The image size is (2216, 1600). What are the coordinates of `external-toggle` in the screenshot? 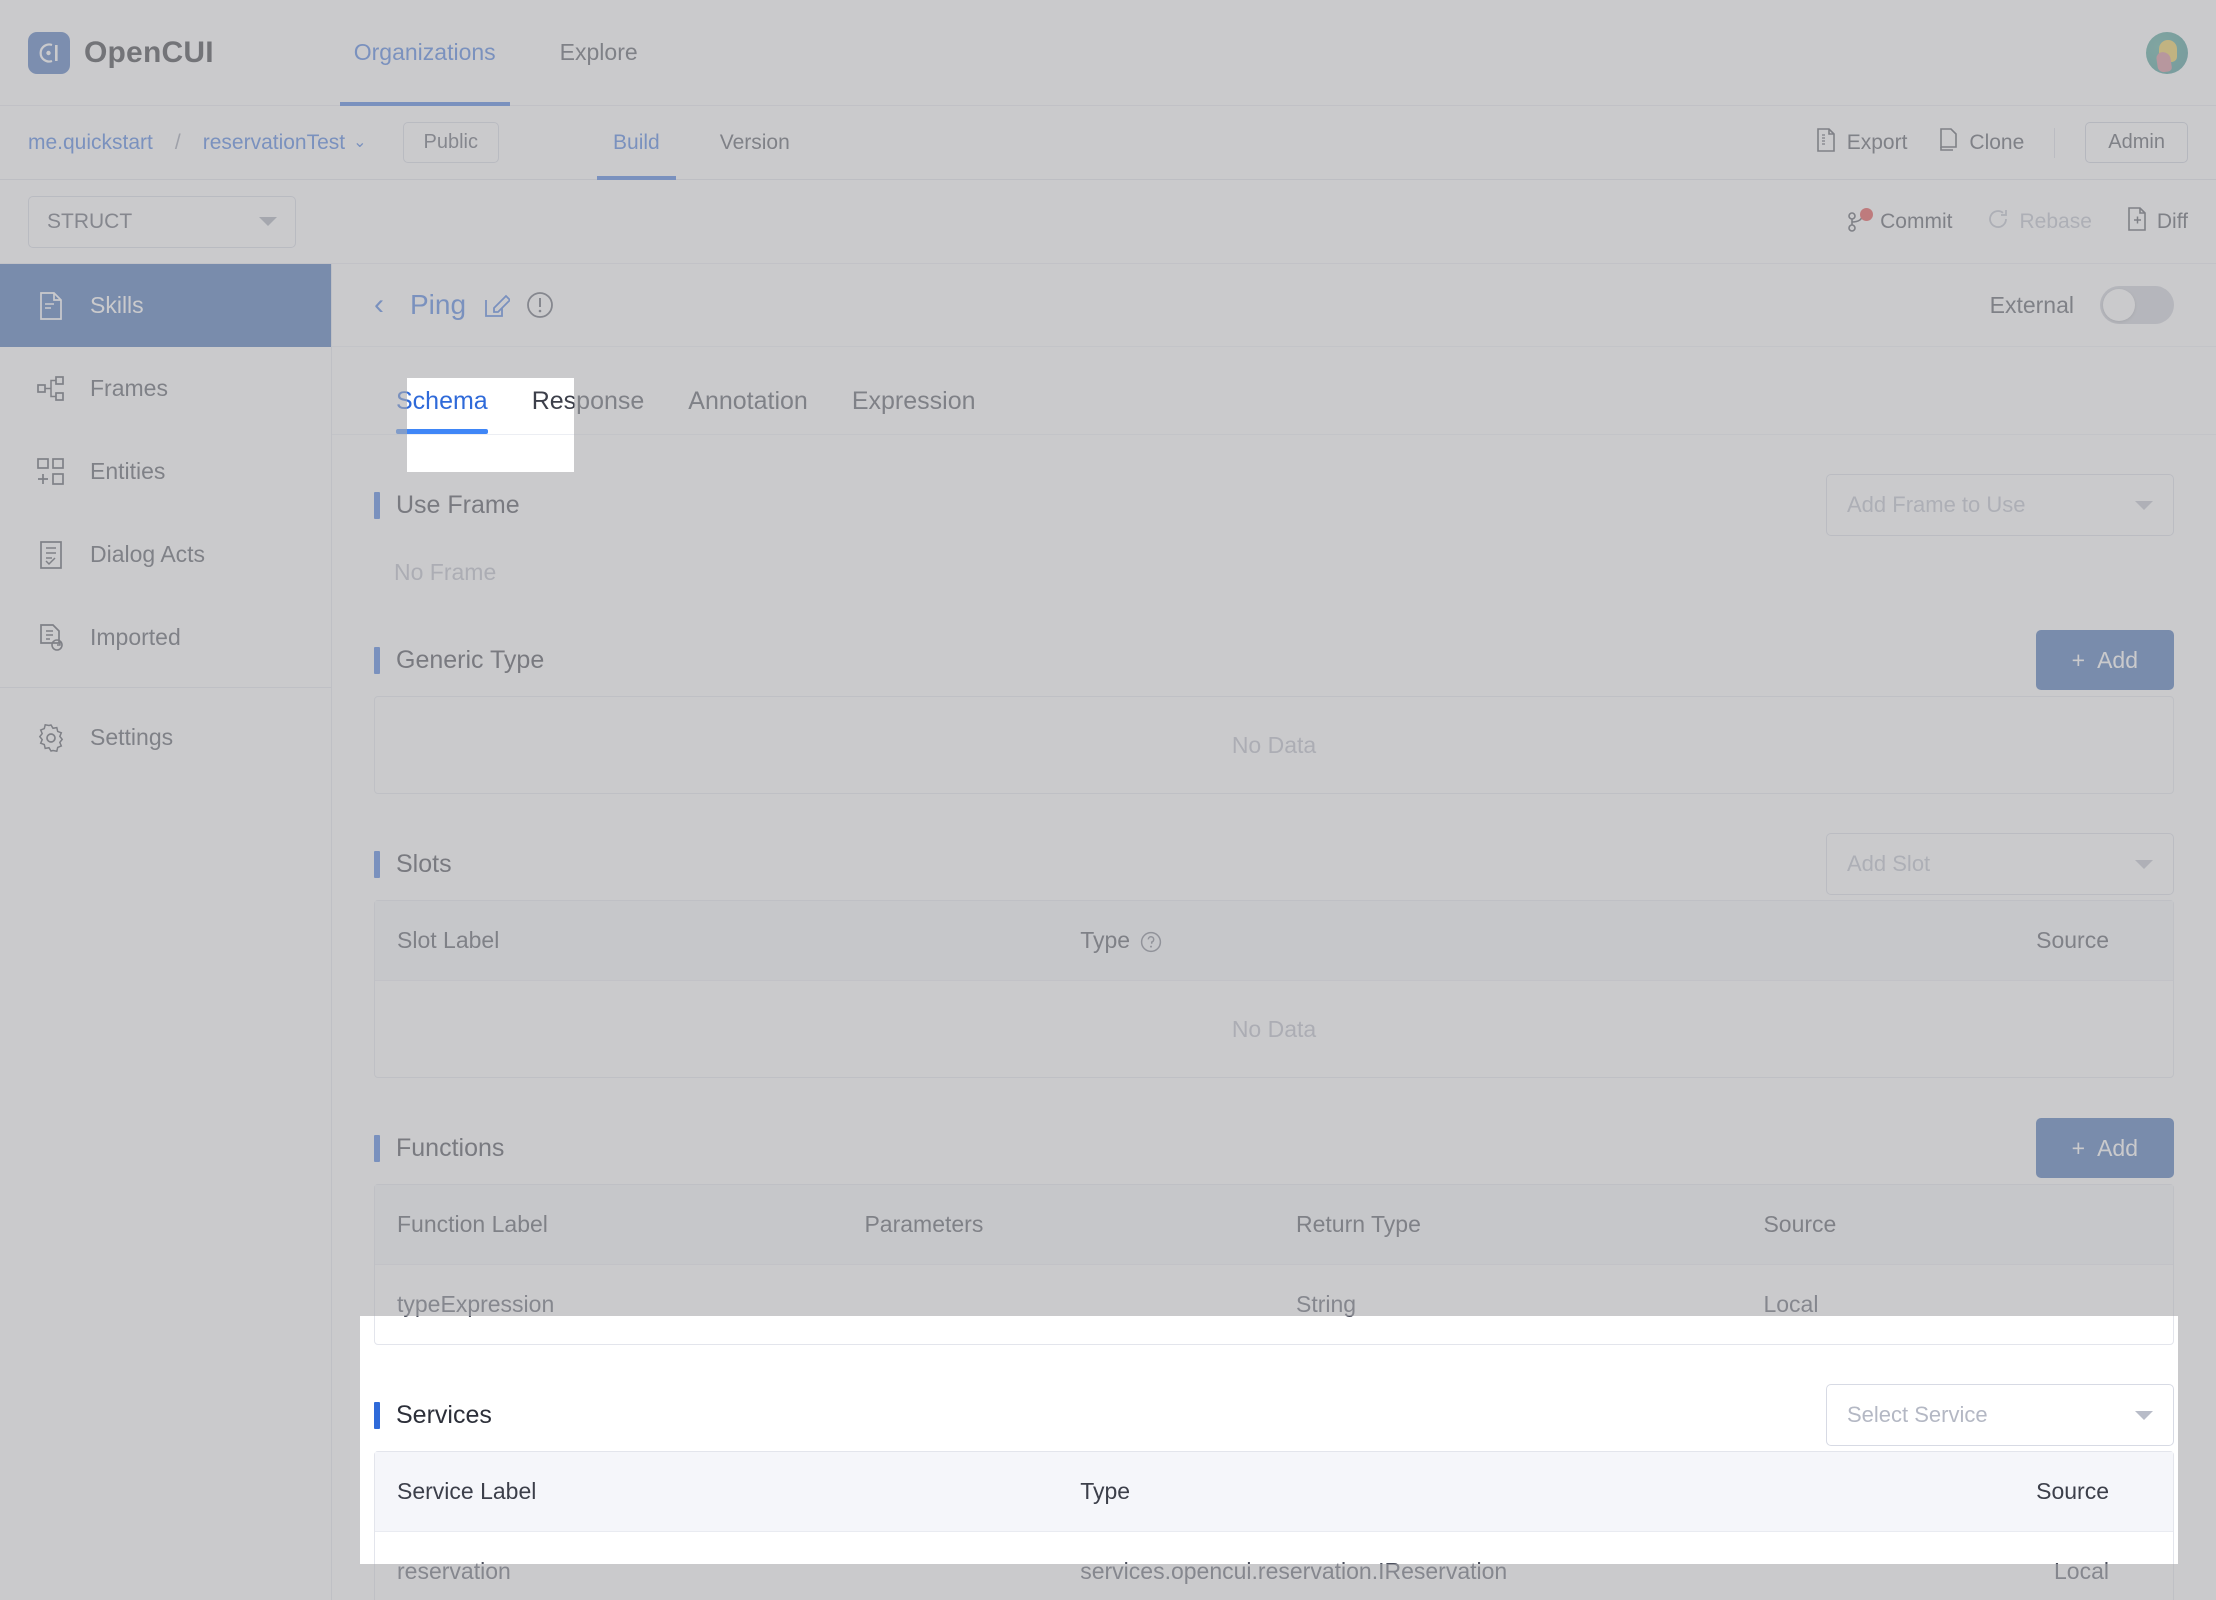 It's located at (2137, 305).